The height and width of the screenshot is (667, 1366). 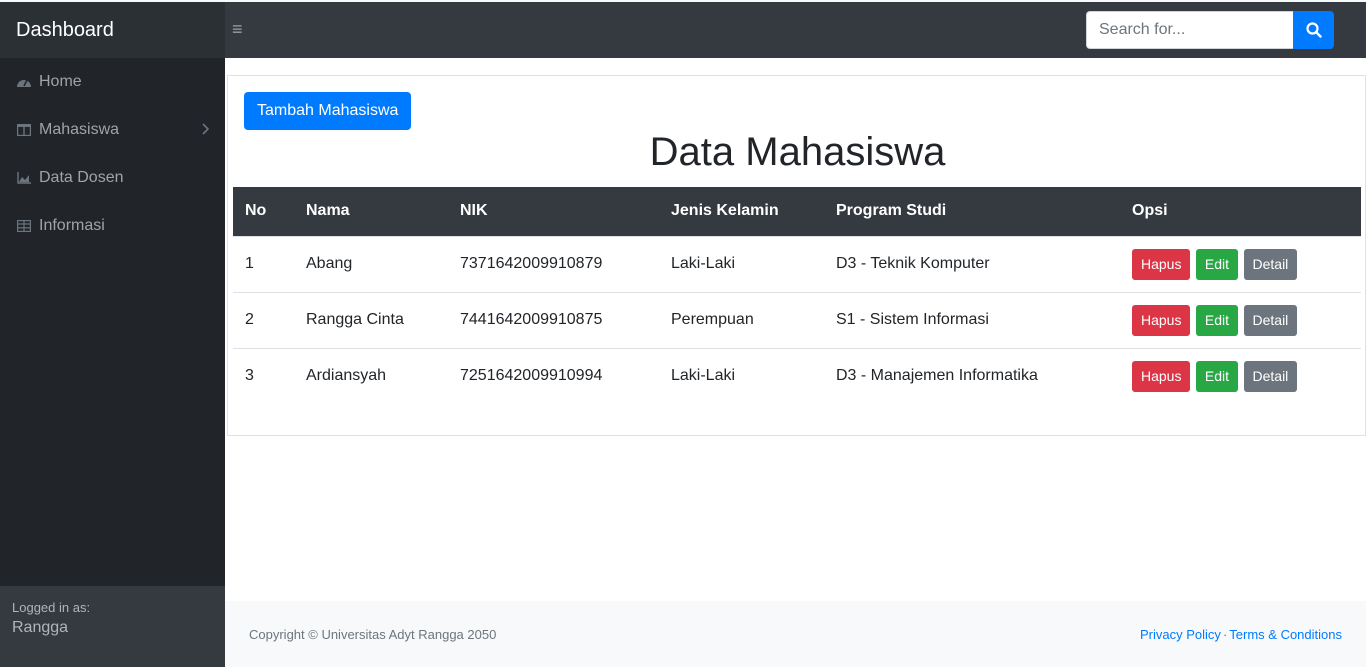 I want to click on cell-program-studi: D3 - Manajemen Informatika, so click(x=972, y=375).